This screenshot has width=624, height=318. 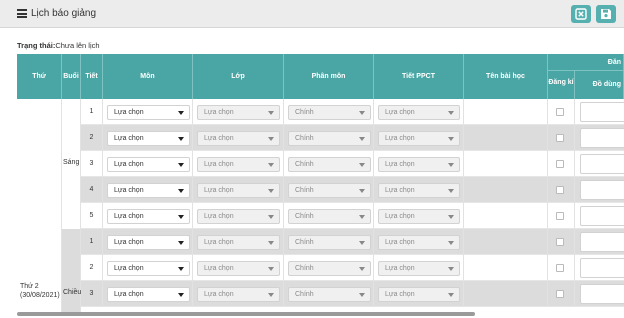 I want to click on tiet-cell: 2, so click(x=92, y=268).